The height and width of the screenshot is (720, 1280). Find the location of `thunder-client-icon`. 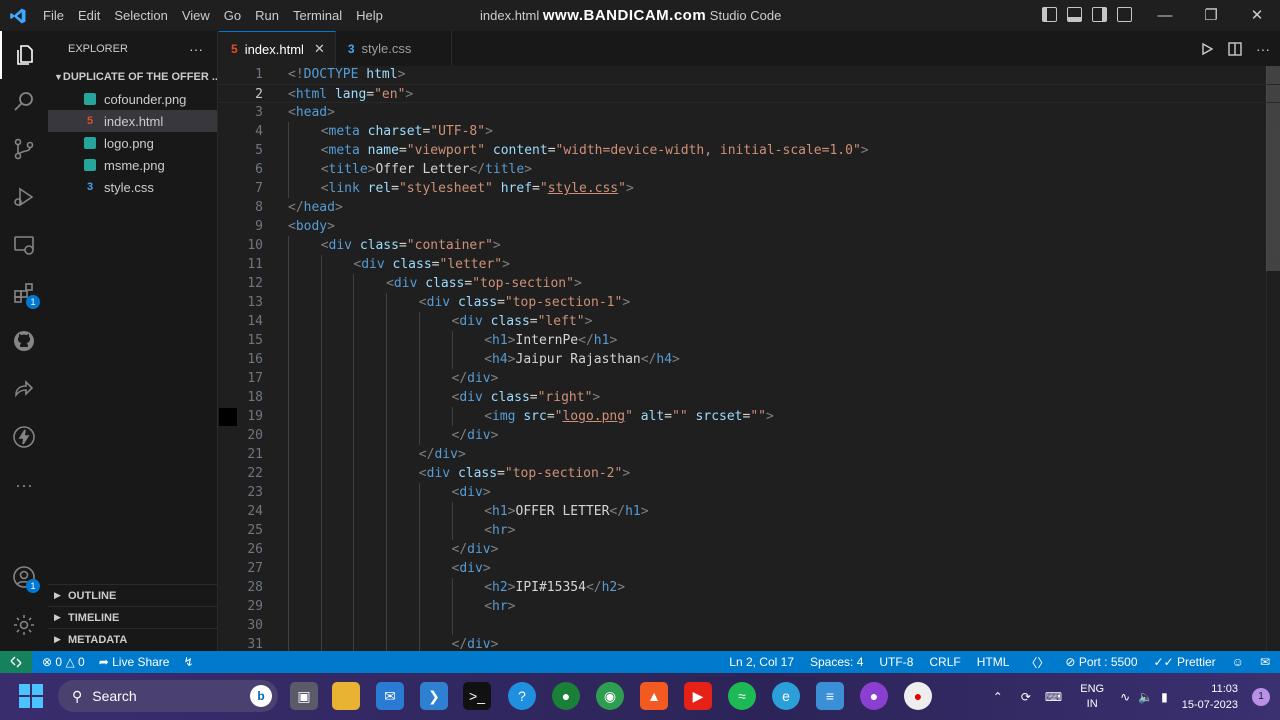

thunder-client-icon is located at coordinates (24, 437).